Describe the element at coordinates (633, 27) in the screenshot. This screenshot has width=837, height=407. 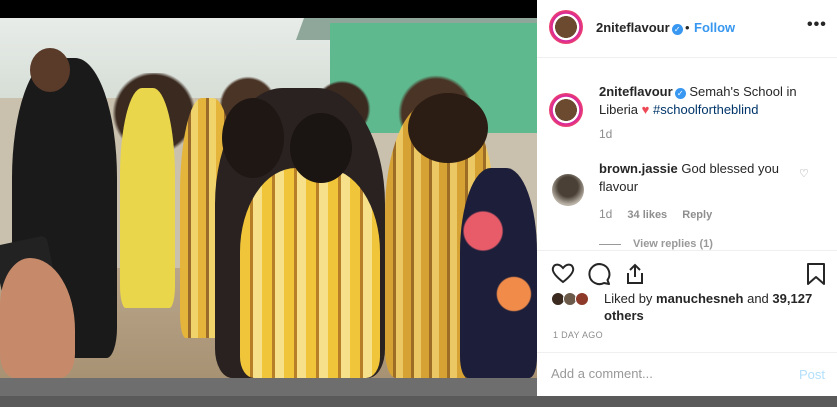
I see `author-username-text: 2niteflavour` at that location.